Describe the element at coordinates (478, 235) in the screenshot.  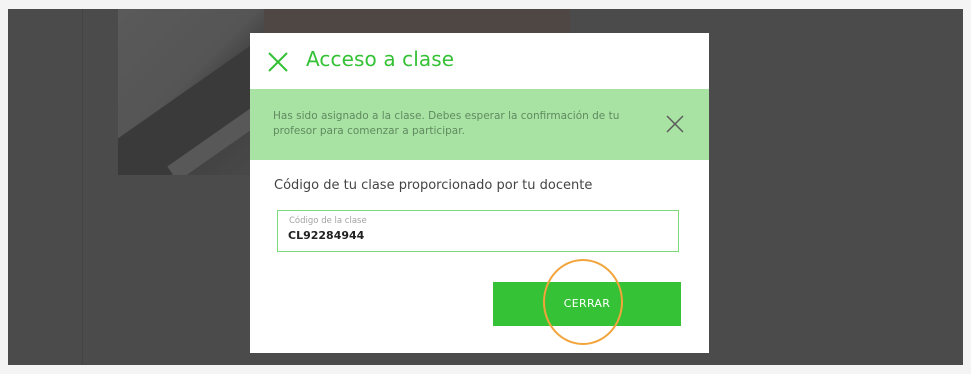
I see `class-code-input` at that location.